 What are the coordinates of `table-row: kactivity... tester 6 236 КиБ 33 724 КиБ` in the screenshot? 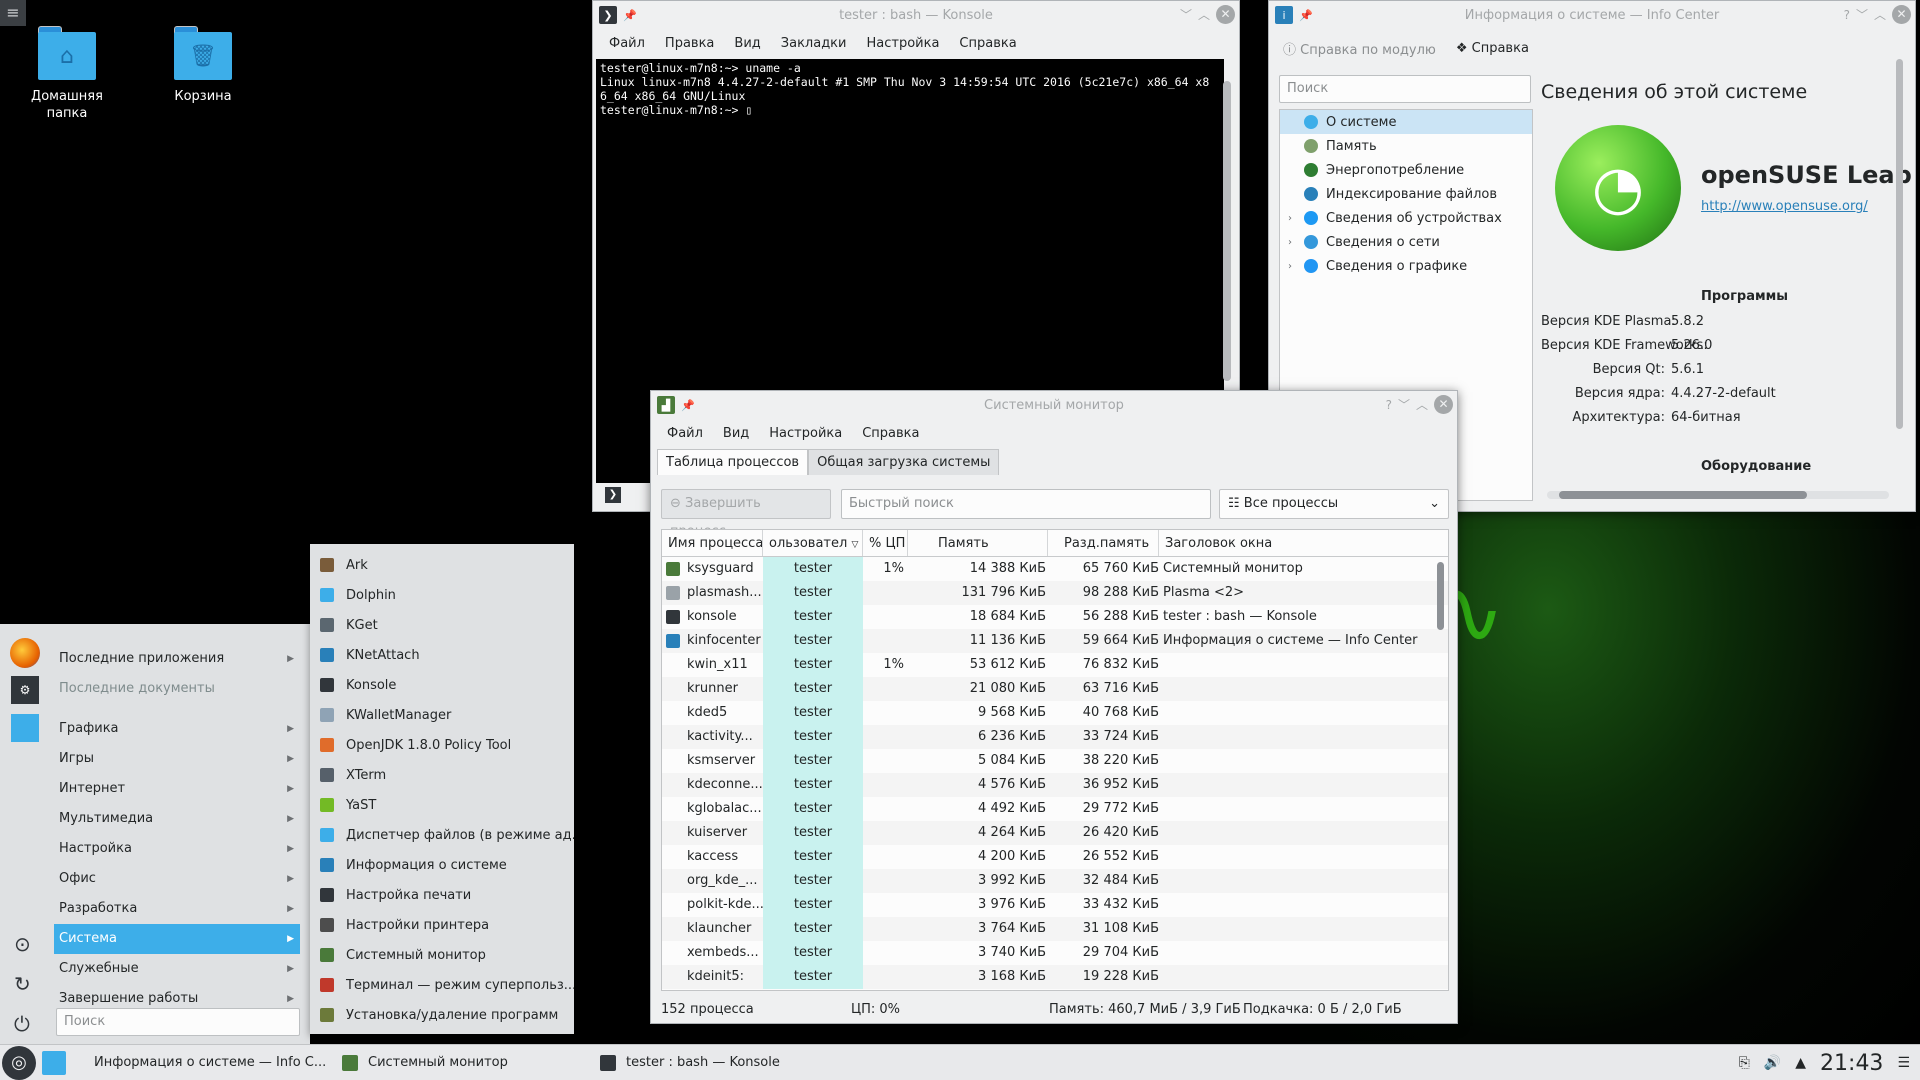 It's located at (1055, 737).